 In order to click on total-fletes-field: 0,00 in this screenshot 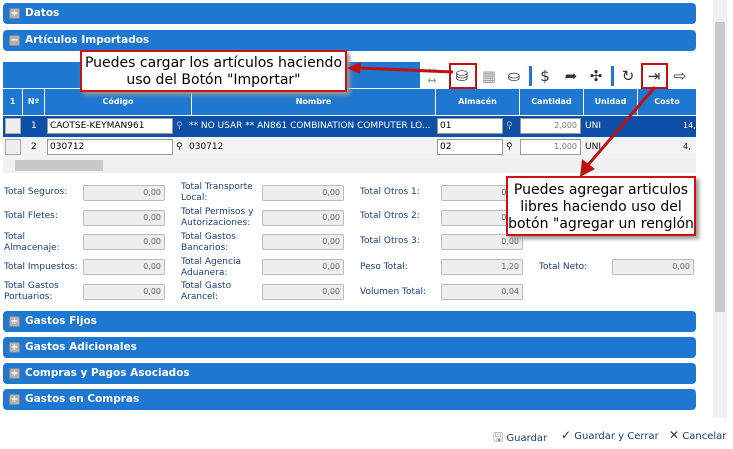, I will do `click(124, 218)`.